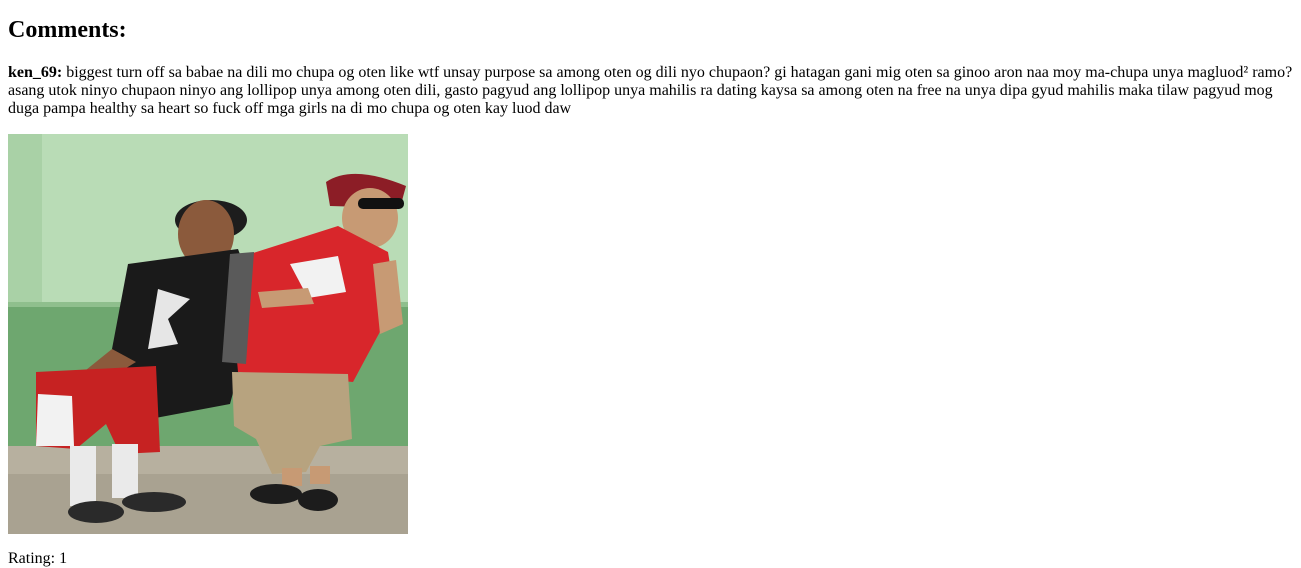 The image size is (1301, 568). I want to click on comments-heading: Comments:, so click(67, 30).